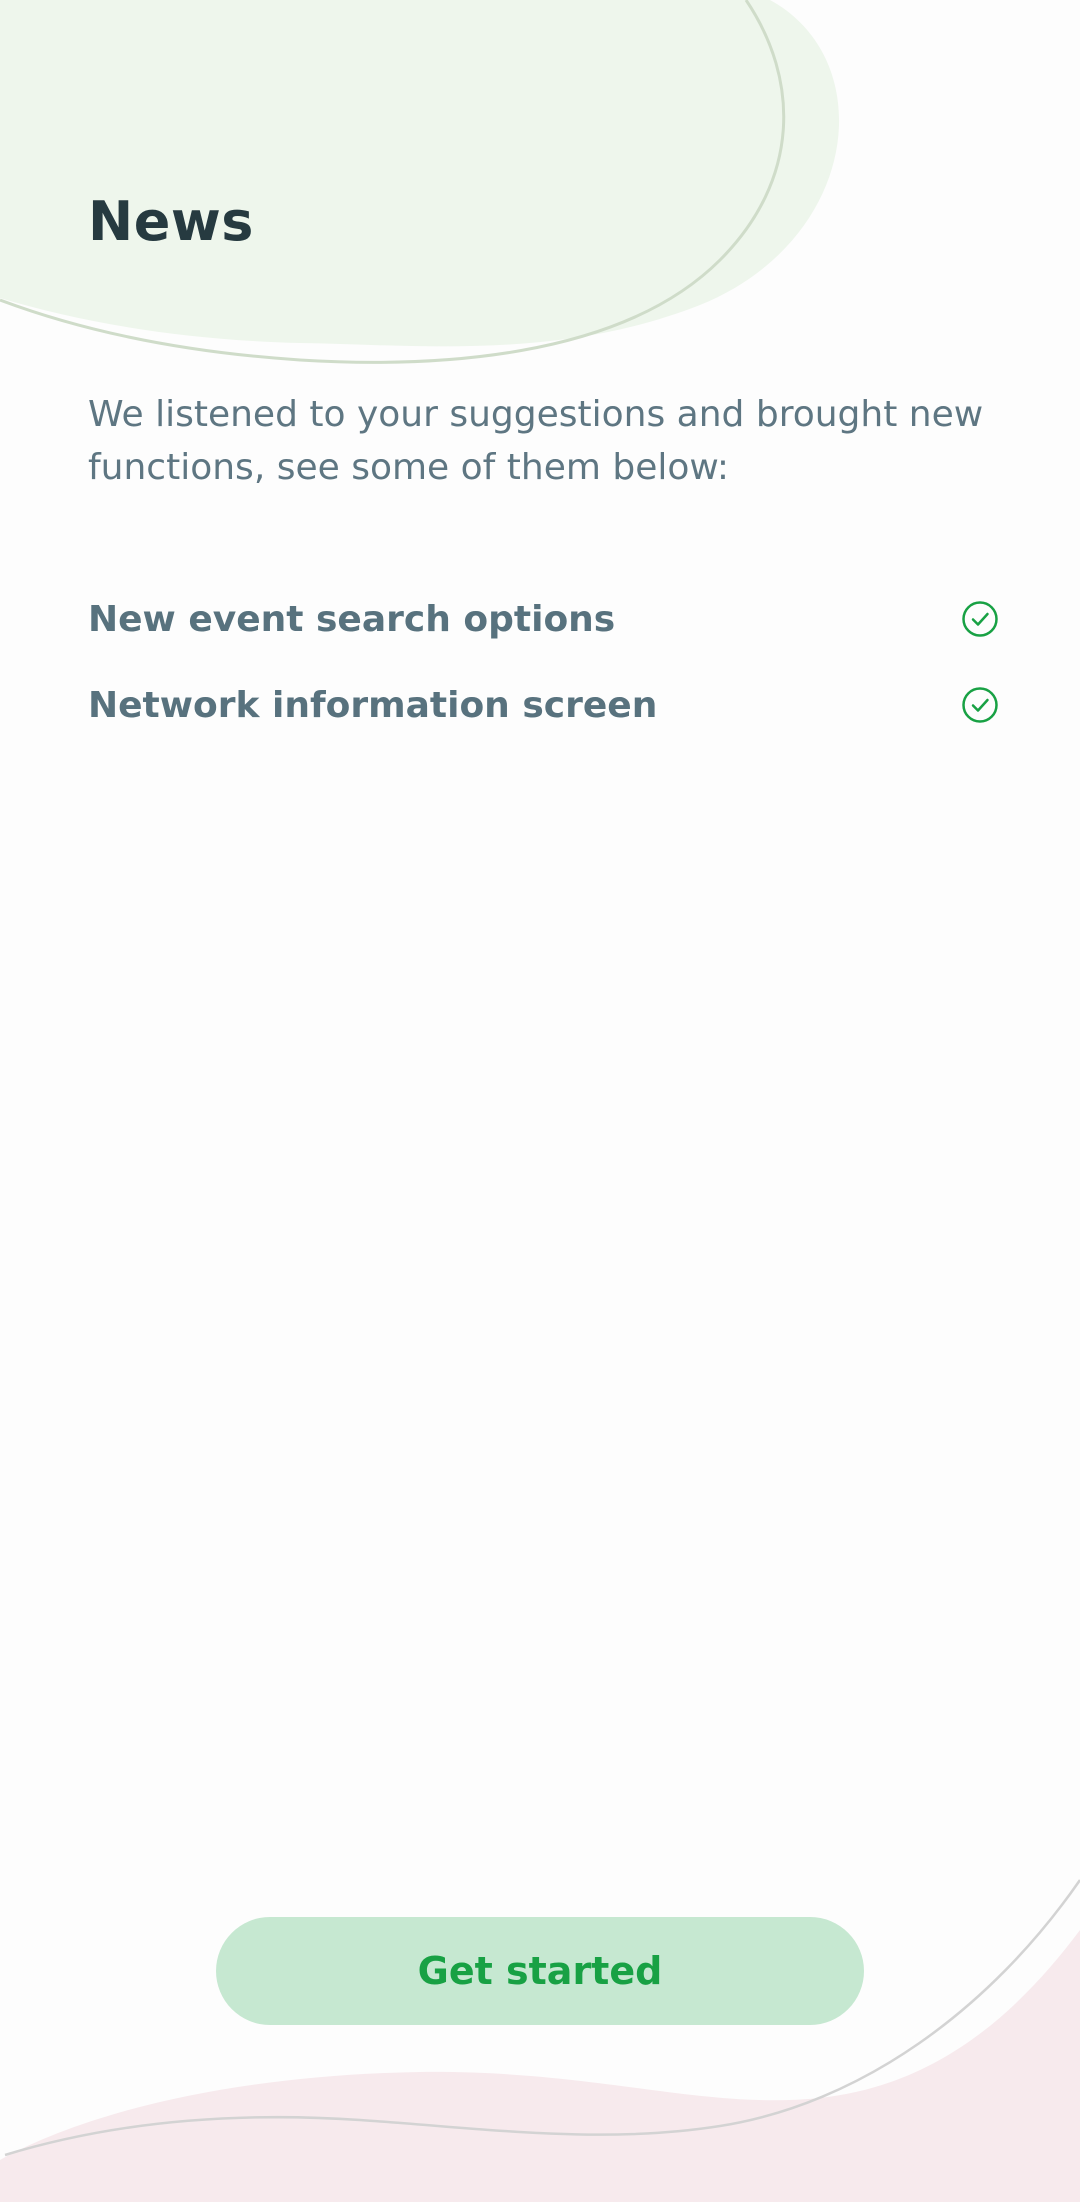 The image size is (1080, 2202). What do you see at coordinates (373, 705) in the screenshot?
I see `feature-label: Network information screen` at bounding box center [373, 705].